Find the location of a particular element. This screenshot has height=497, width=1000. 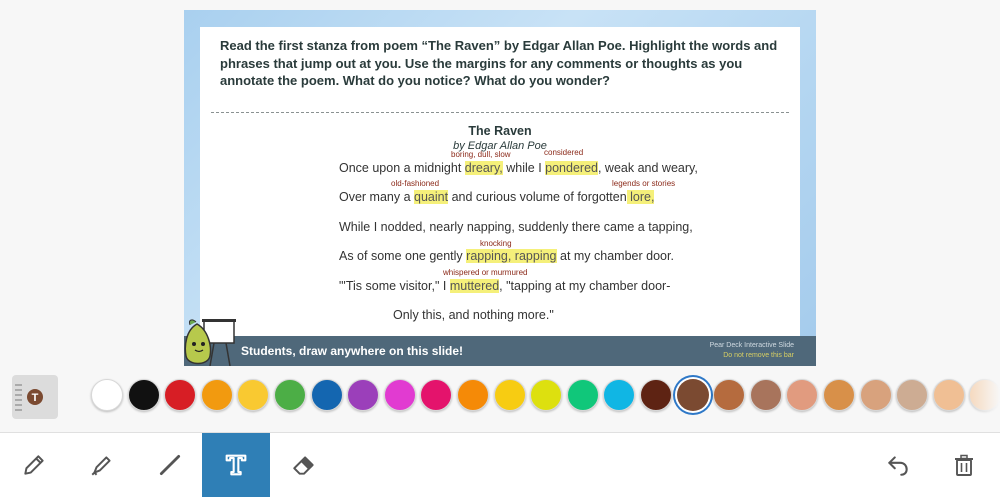

text-tool-preview-icon: T is located at coordinates (29, 397).